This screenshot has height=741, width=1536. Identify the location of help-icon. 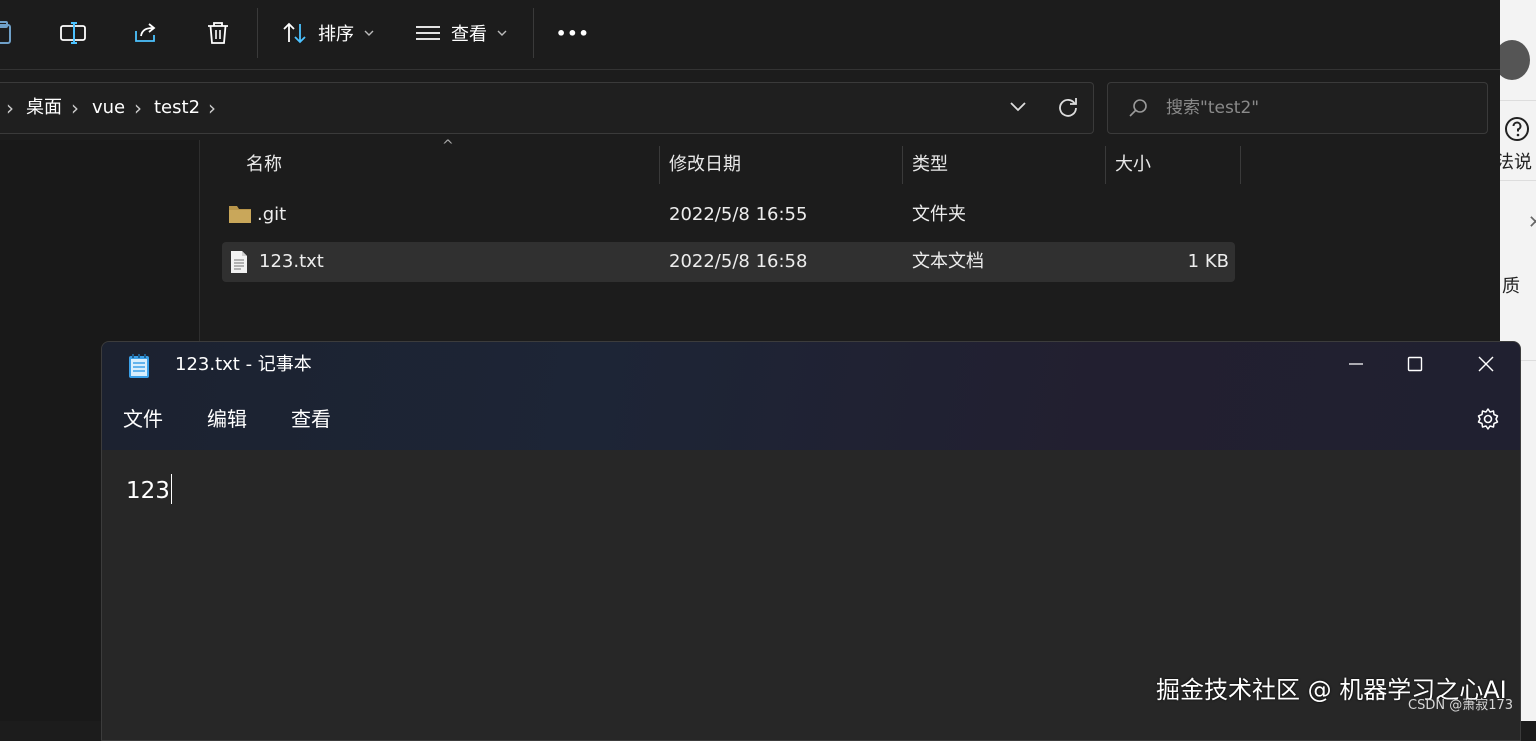
(1517, 129).